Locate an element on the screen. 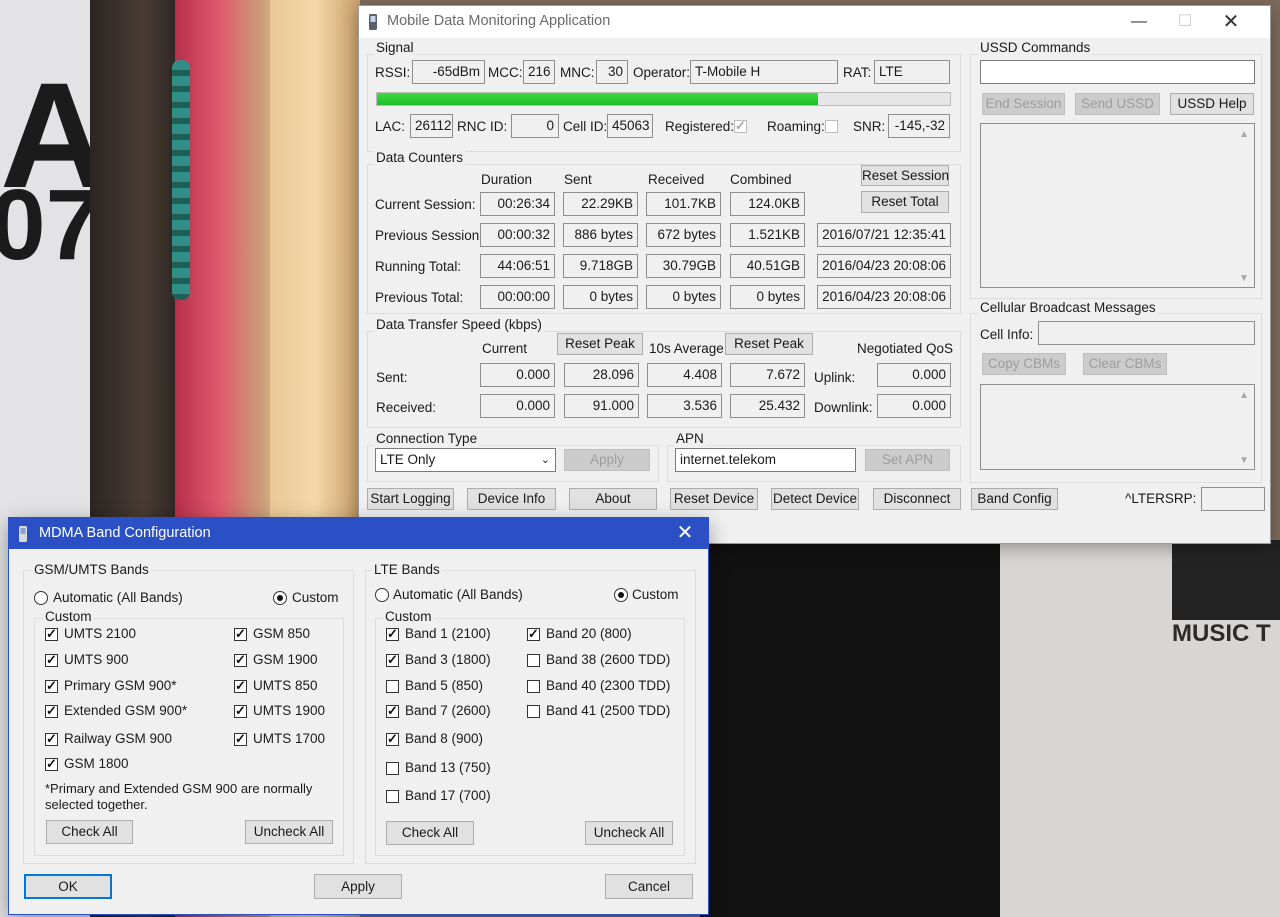  reset-session-button: Reset Session is located at coordinates (905, 175).